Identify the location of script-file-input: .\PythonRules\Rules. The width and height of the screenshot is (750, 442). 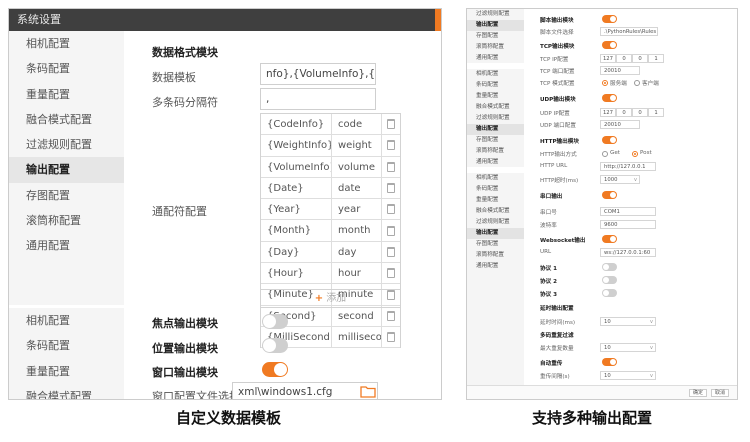
(629, 31).